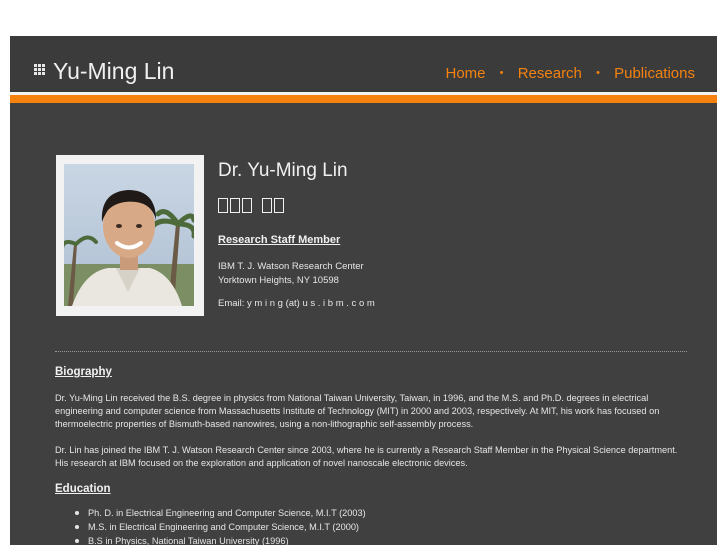  What do you see at coordinates (83, 372) in the screenshot?
I see `biography-heading: Biography` at bounding box center [83, 372].